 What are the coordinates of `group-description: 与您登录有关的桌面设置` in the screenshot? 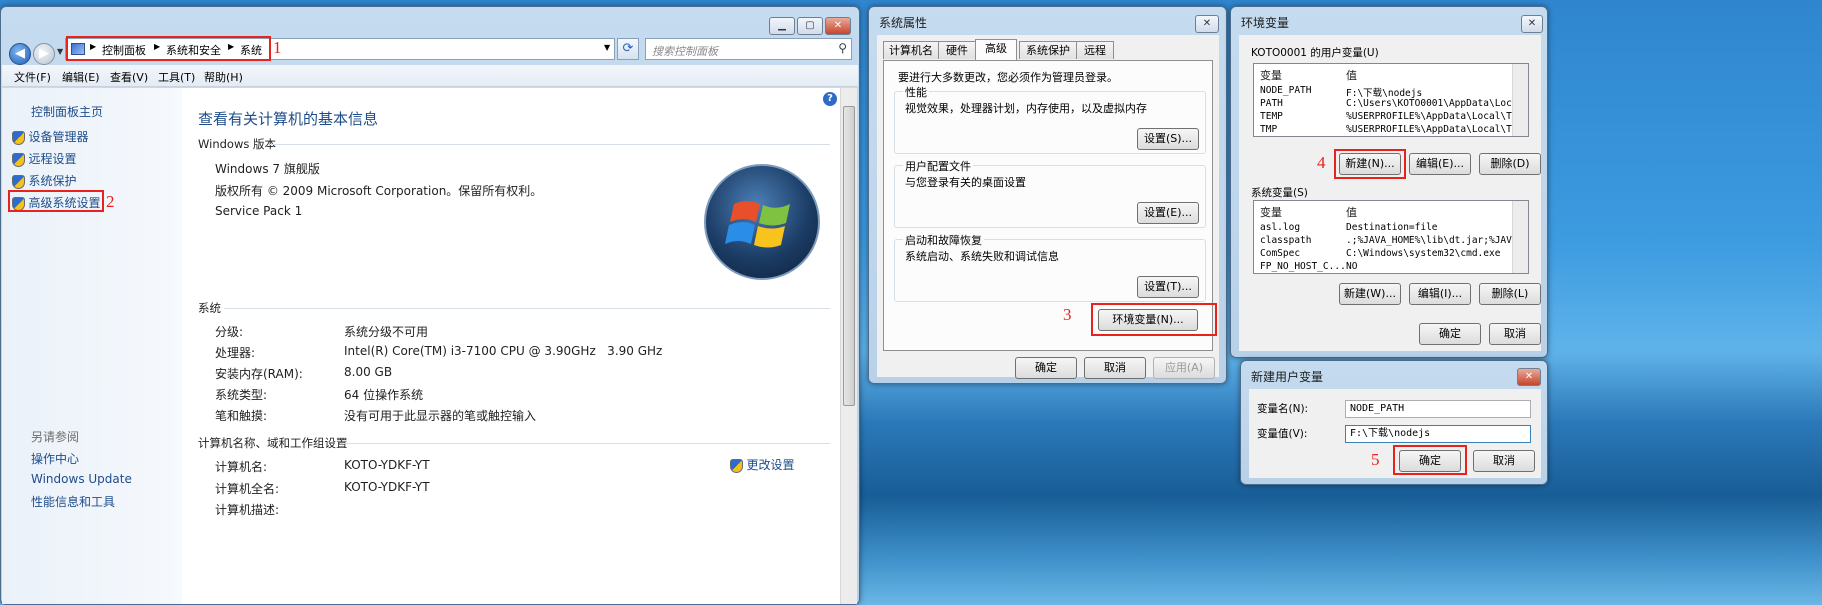 It's located at (965, 182).